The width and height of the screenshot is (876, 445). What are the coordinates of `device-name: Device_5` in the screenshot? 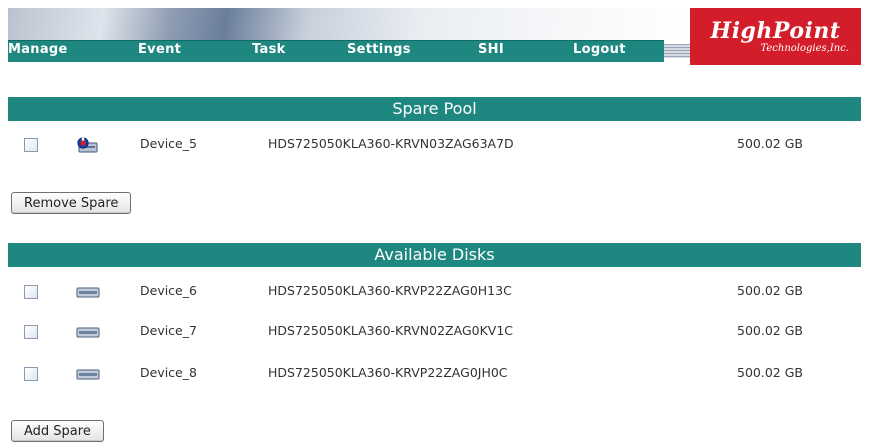 It's located at (168, 143).